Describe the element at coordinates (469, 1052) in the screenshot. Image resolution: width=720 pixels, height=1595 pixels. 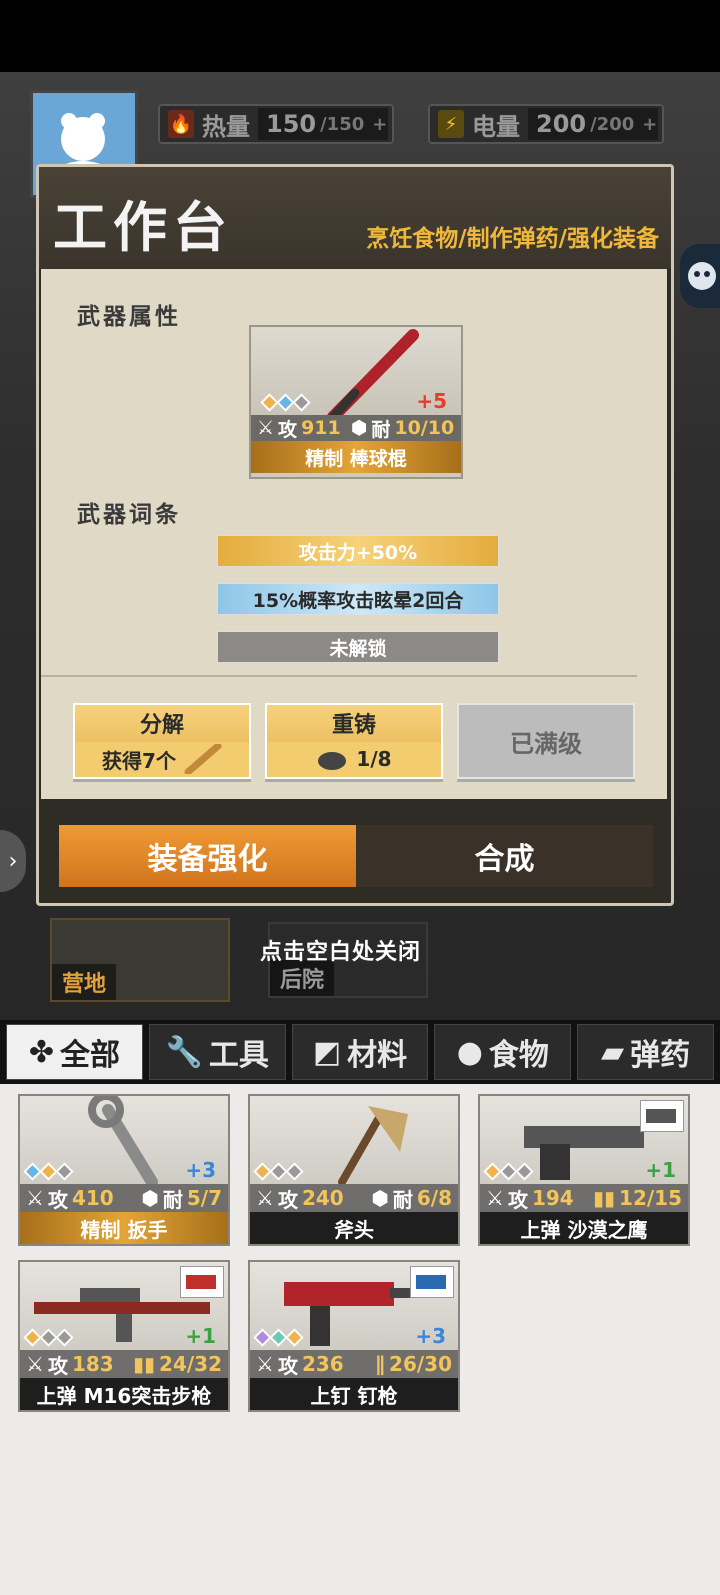
I see `food-icon: ●` at that location.